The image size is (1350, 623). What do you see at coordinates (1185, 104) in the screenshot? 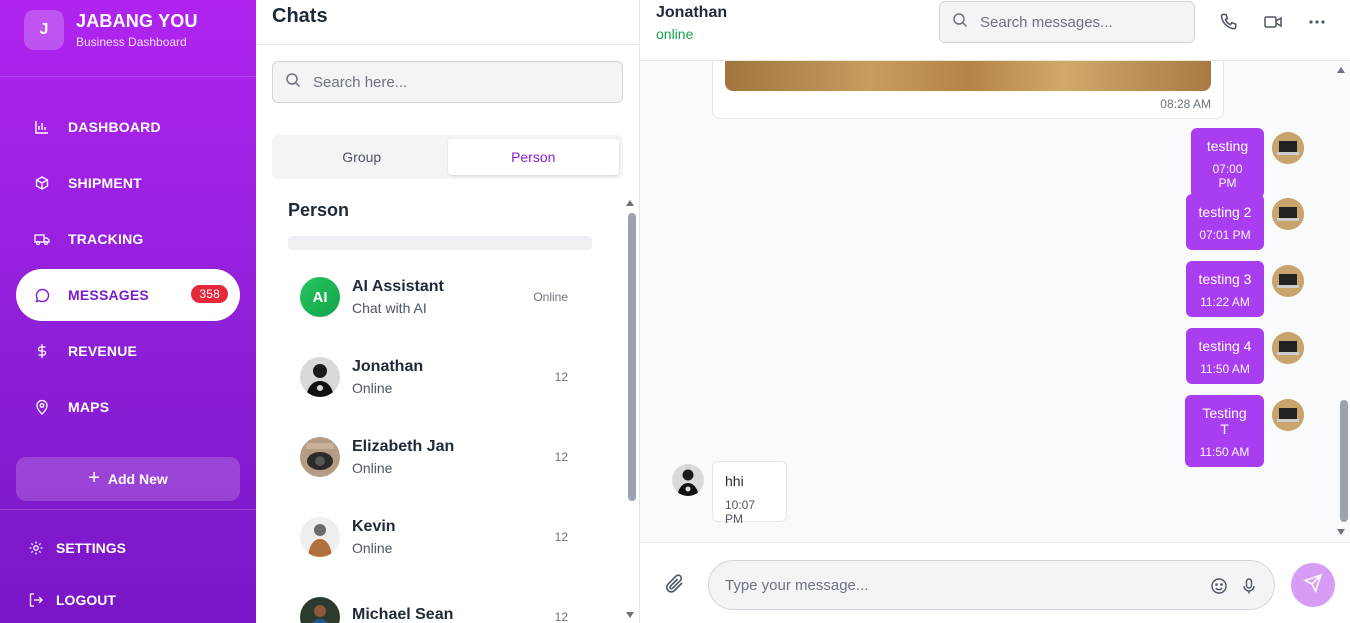
I see `message-time: 08:28 AM` at bounding box center [1185, 104].